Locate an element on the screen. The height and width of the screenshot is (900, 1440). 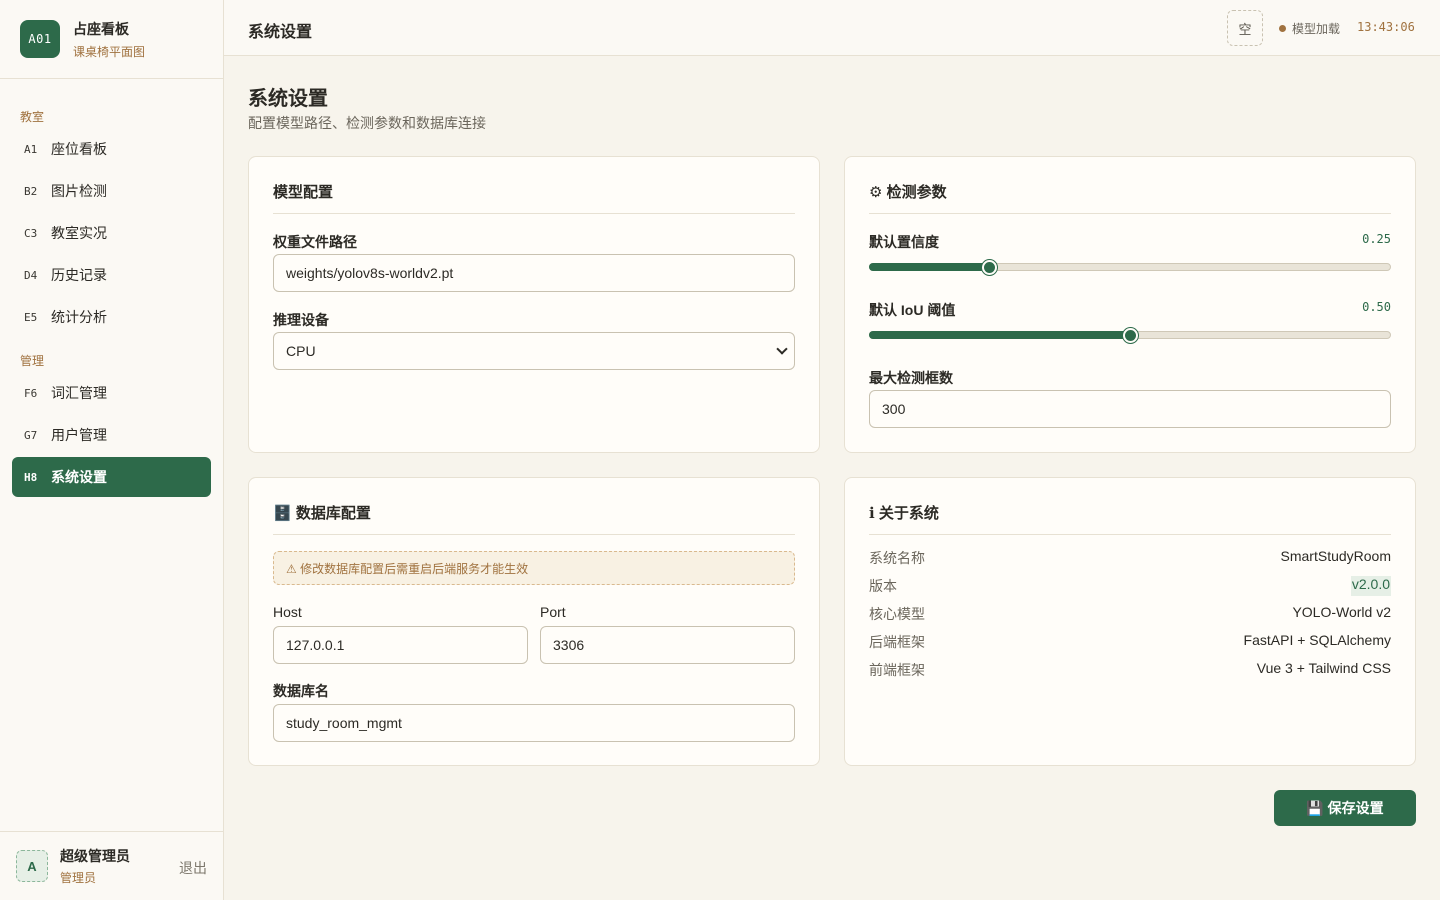
nav-code: D4 is located at coordinates (31, 275).